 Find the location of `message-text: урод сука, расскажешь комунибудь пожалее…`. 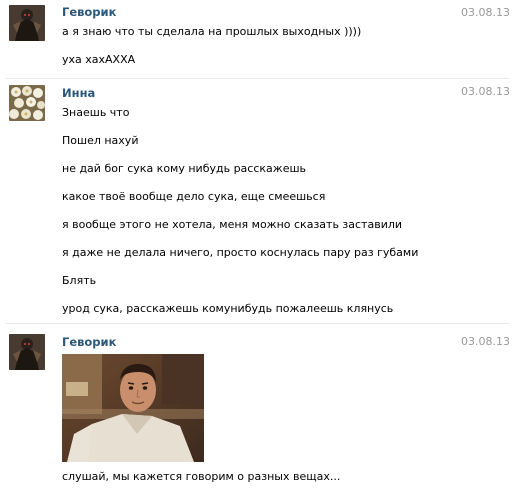

message-text: урод сука, расскажешь комунибудь пожалее… is located at coordinates (228, 308).